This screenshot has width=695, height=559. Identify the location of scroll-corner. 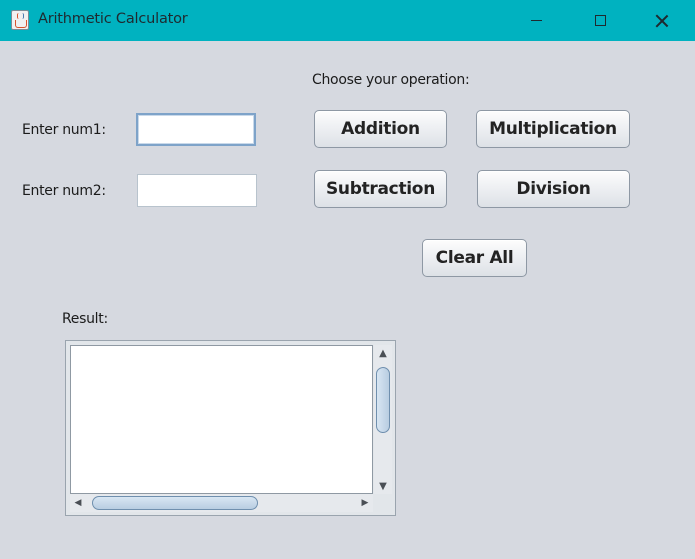
(383, 503).